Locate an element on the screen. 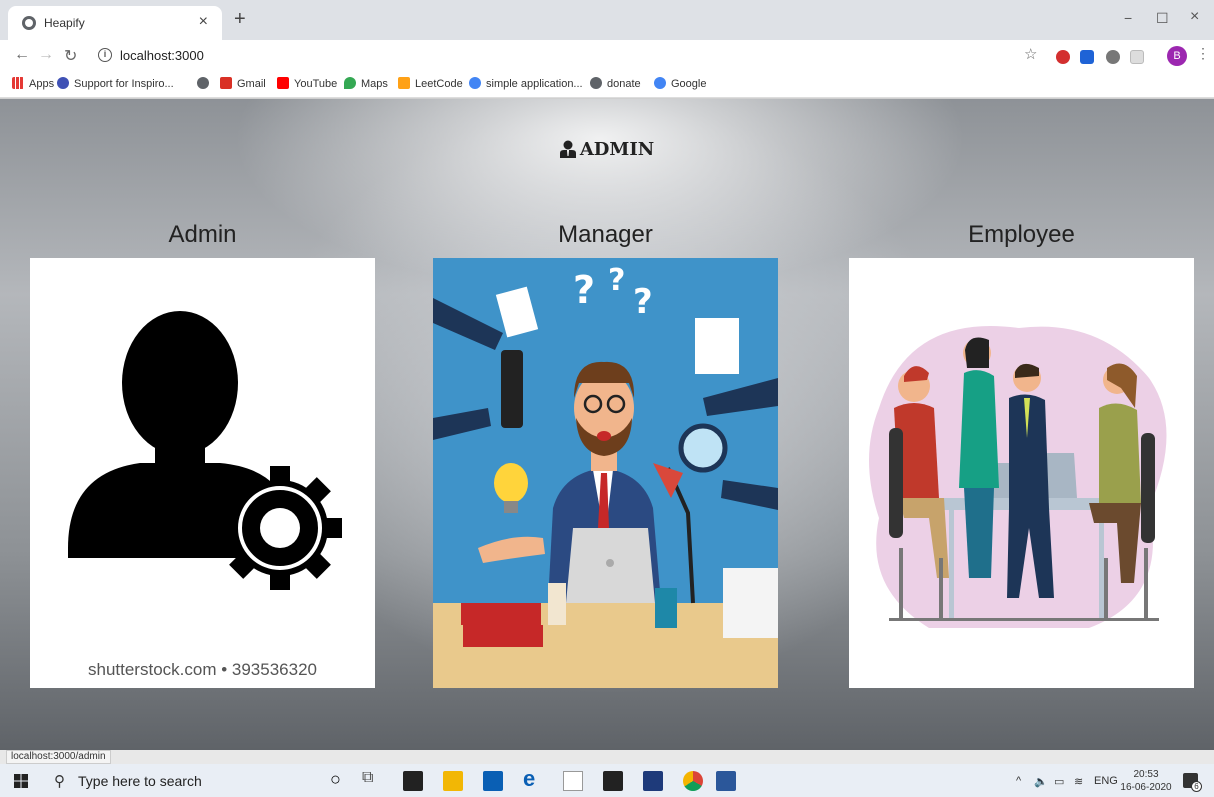  clock-date: 16-06-2020 is located at coordinates (1146, 787).